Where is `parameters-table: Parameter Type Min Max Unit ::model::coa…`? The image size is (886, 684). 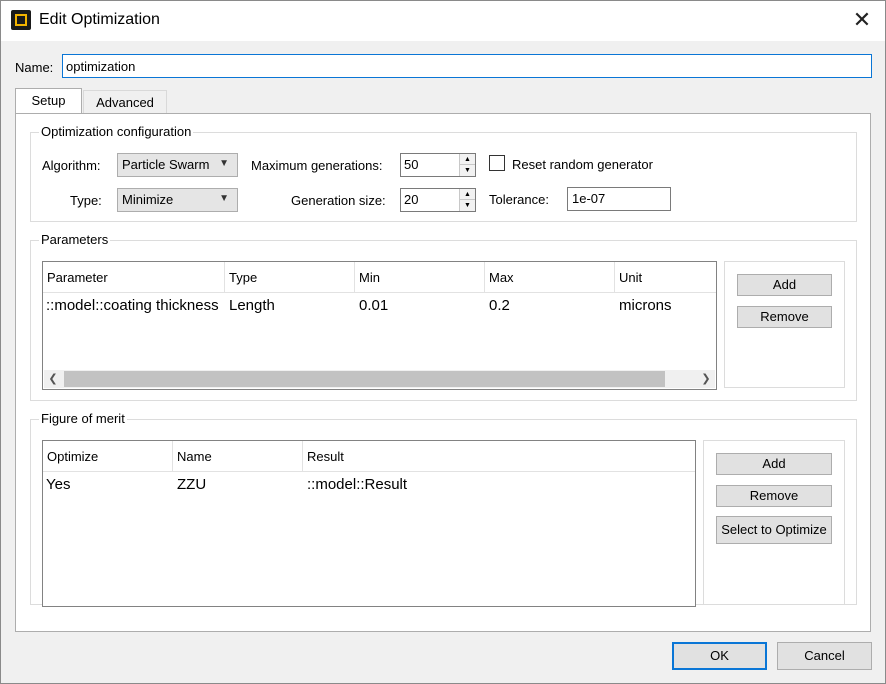 parameters-table: Parameter Type Min Max Unit ::model::coa… is located at coordinates (379, 325).